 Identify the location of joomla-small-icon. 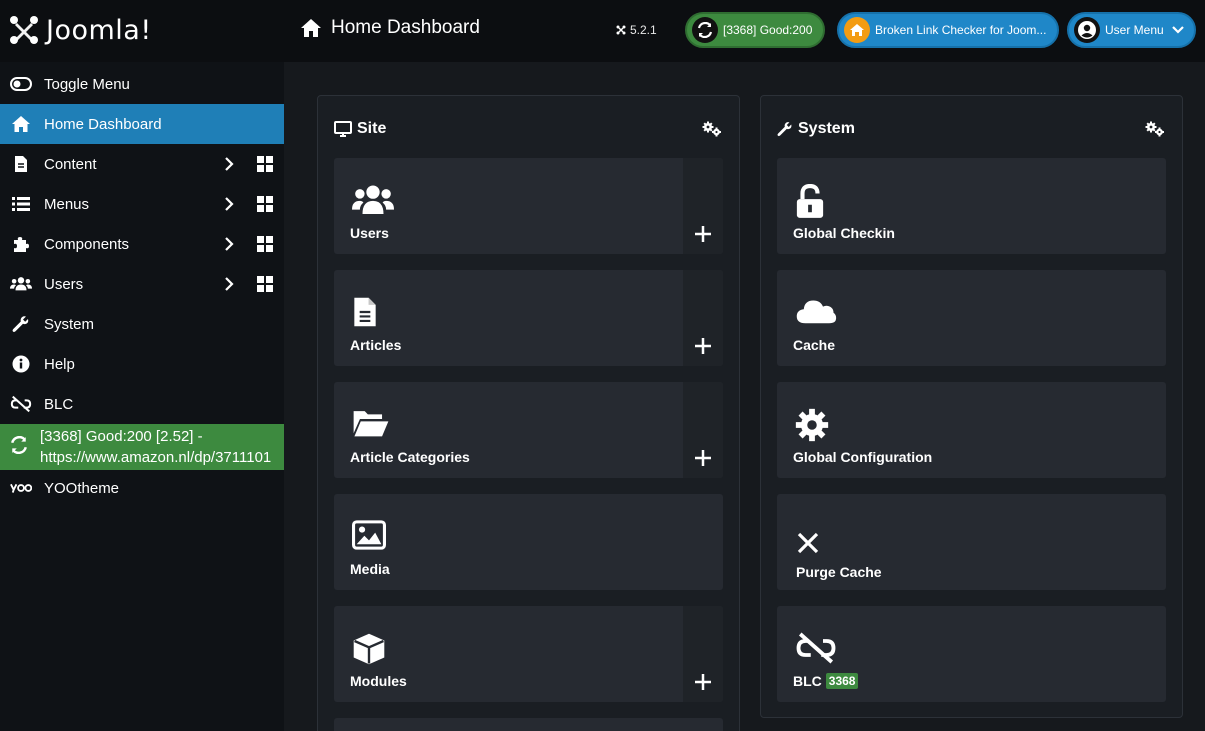
(621, 30).